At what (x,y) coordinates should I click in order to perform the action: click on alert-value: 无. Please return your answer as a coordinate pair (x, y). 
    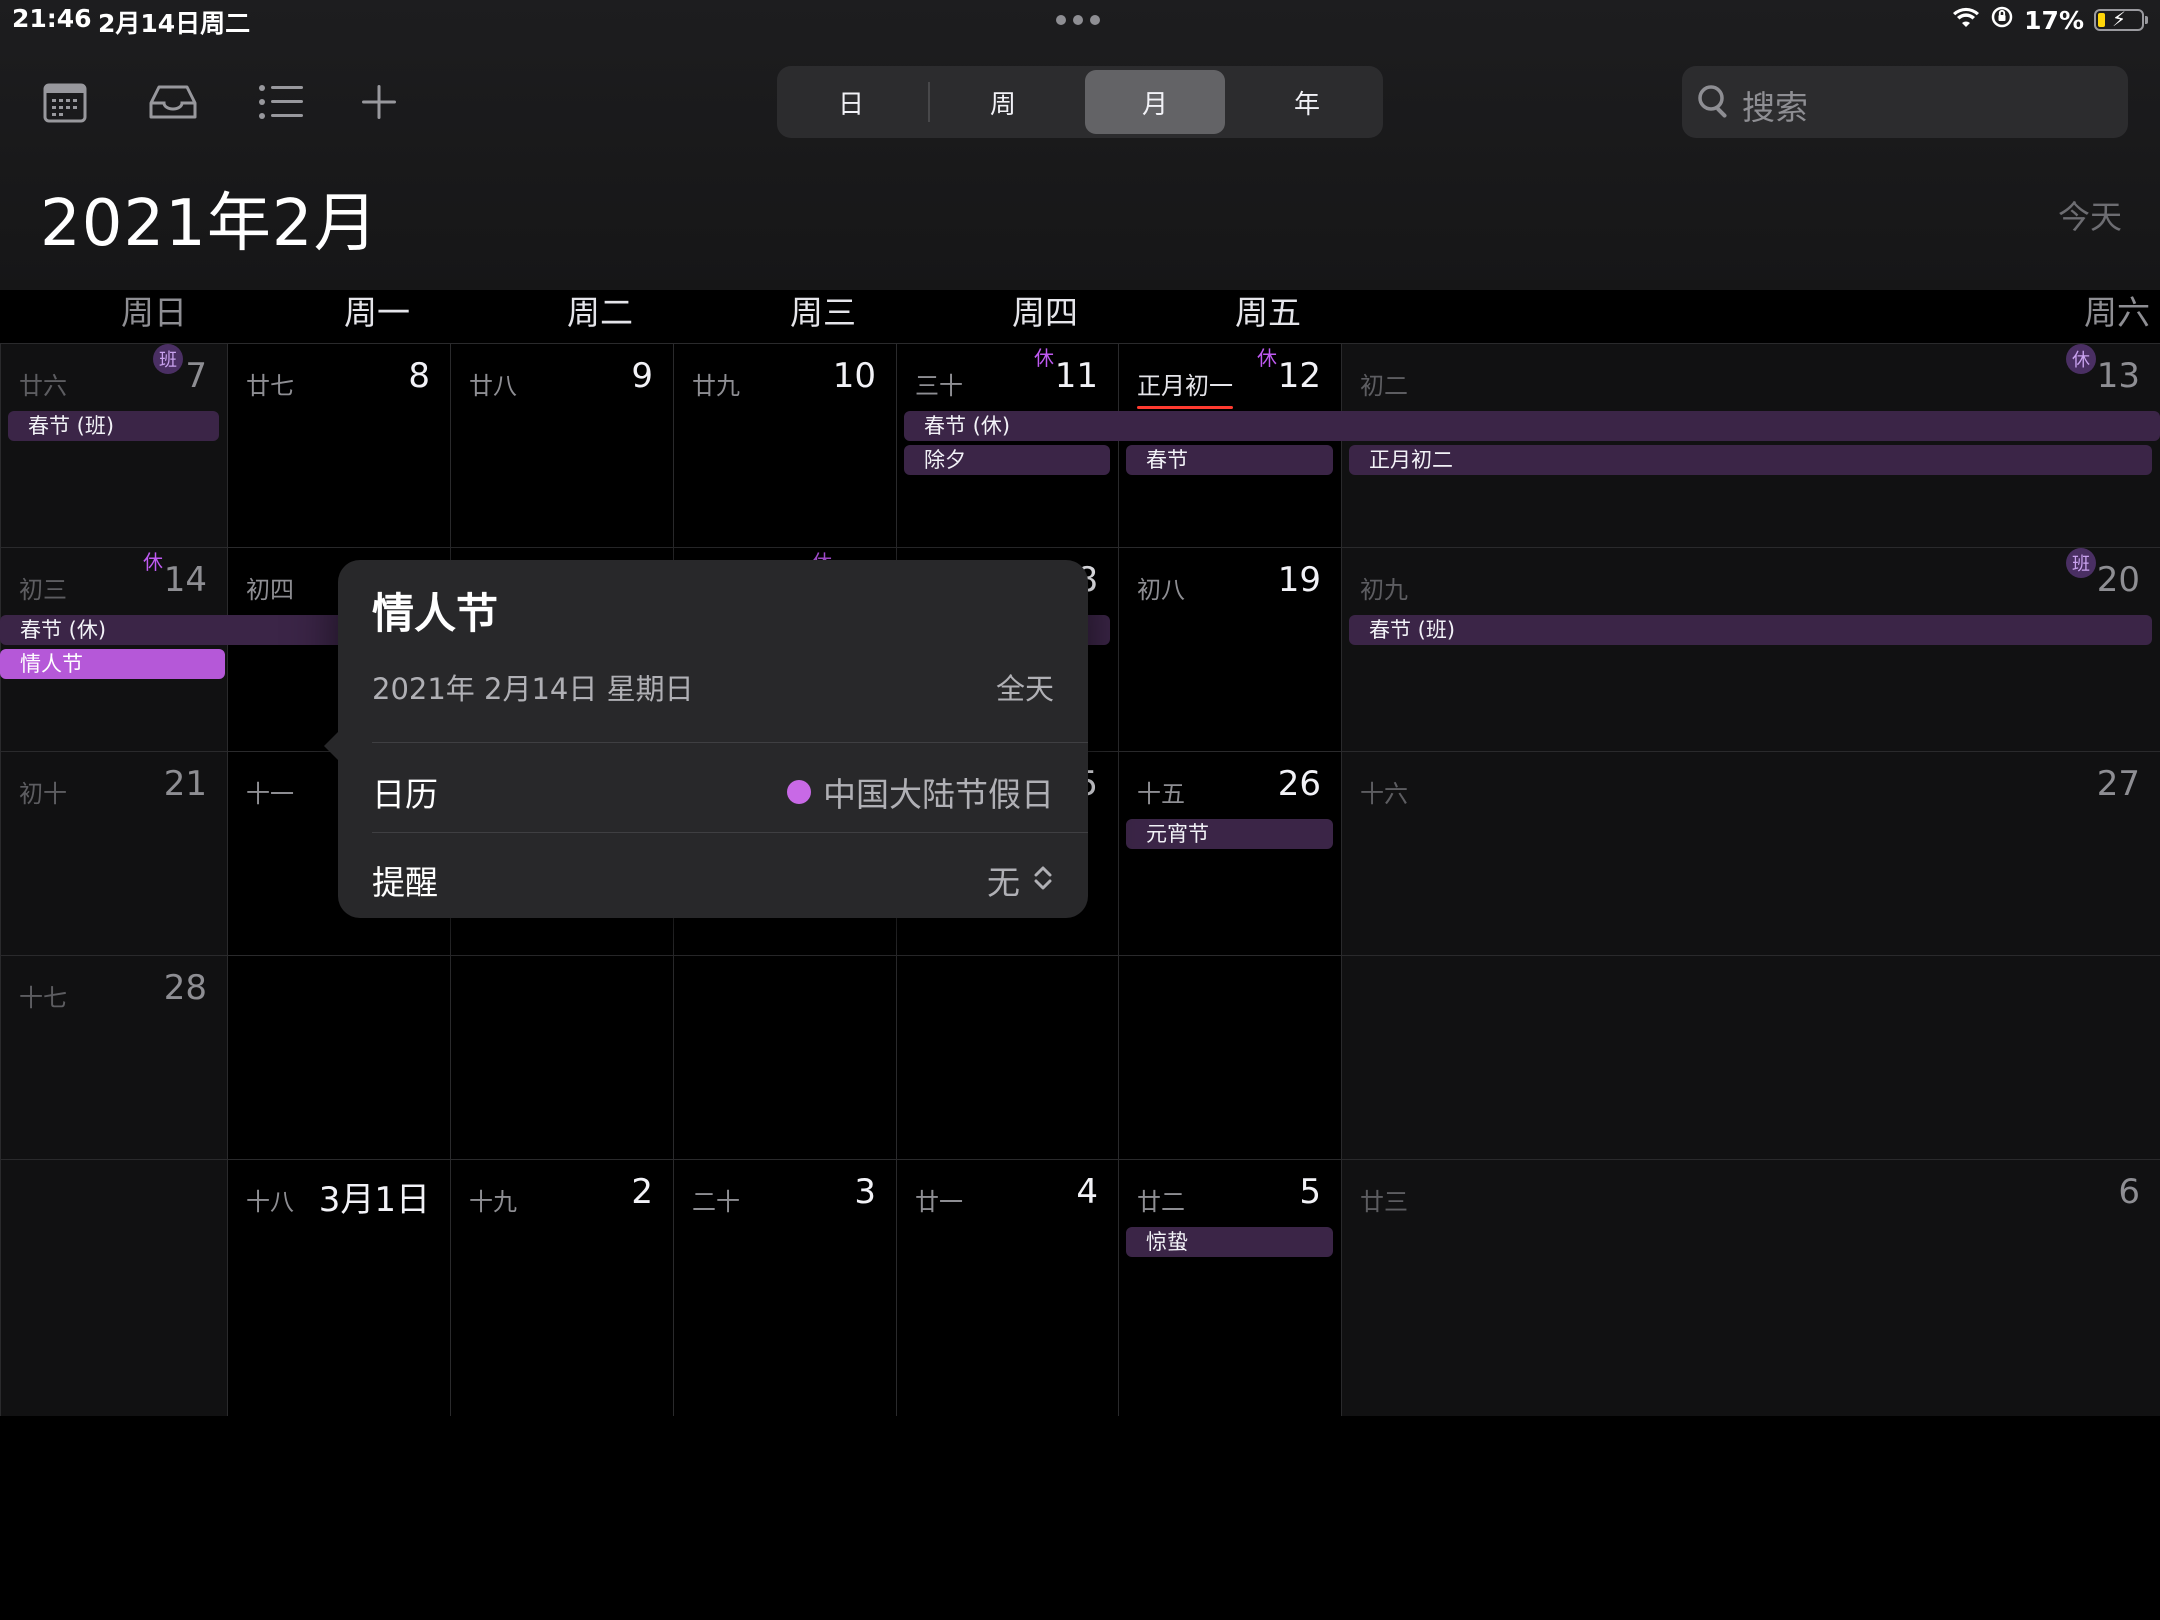
    Looking at the image, I should click on (1003, 882).